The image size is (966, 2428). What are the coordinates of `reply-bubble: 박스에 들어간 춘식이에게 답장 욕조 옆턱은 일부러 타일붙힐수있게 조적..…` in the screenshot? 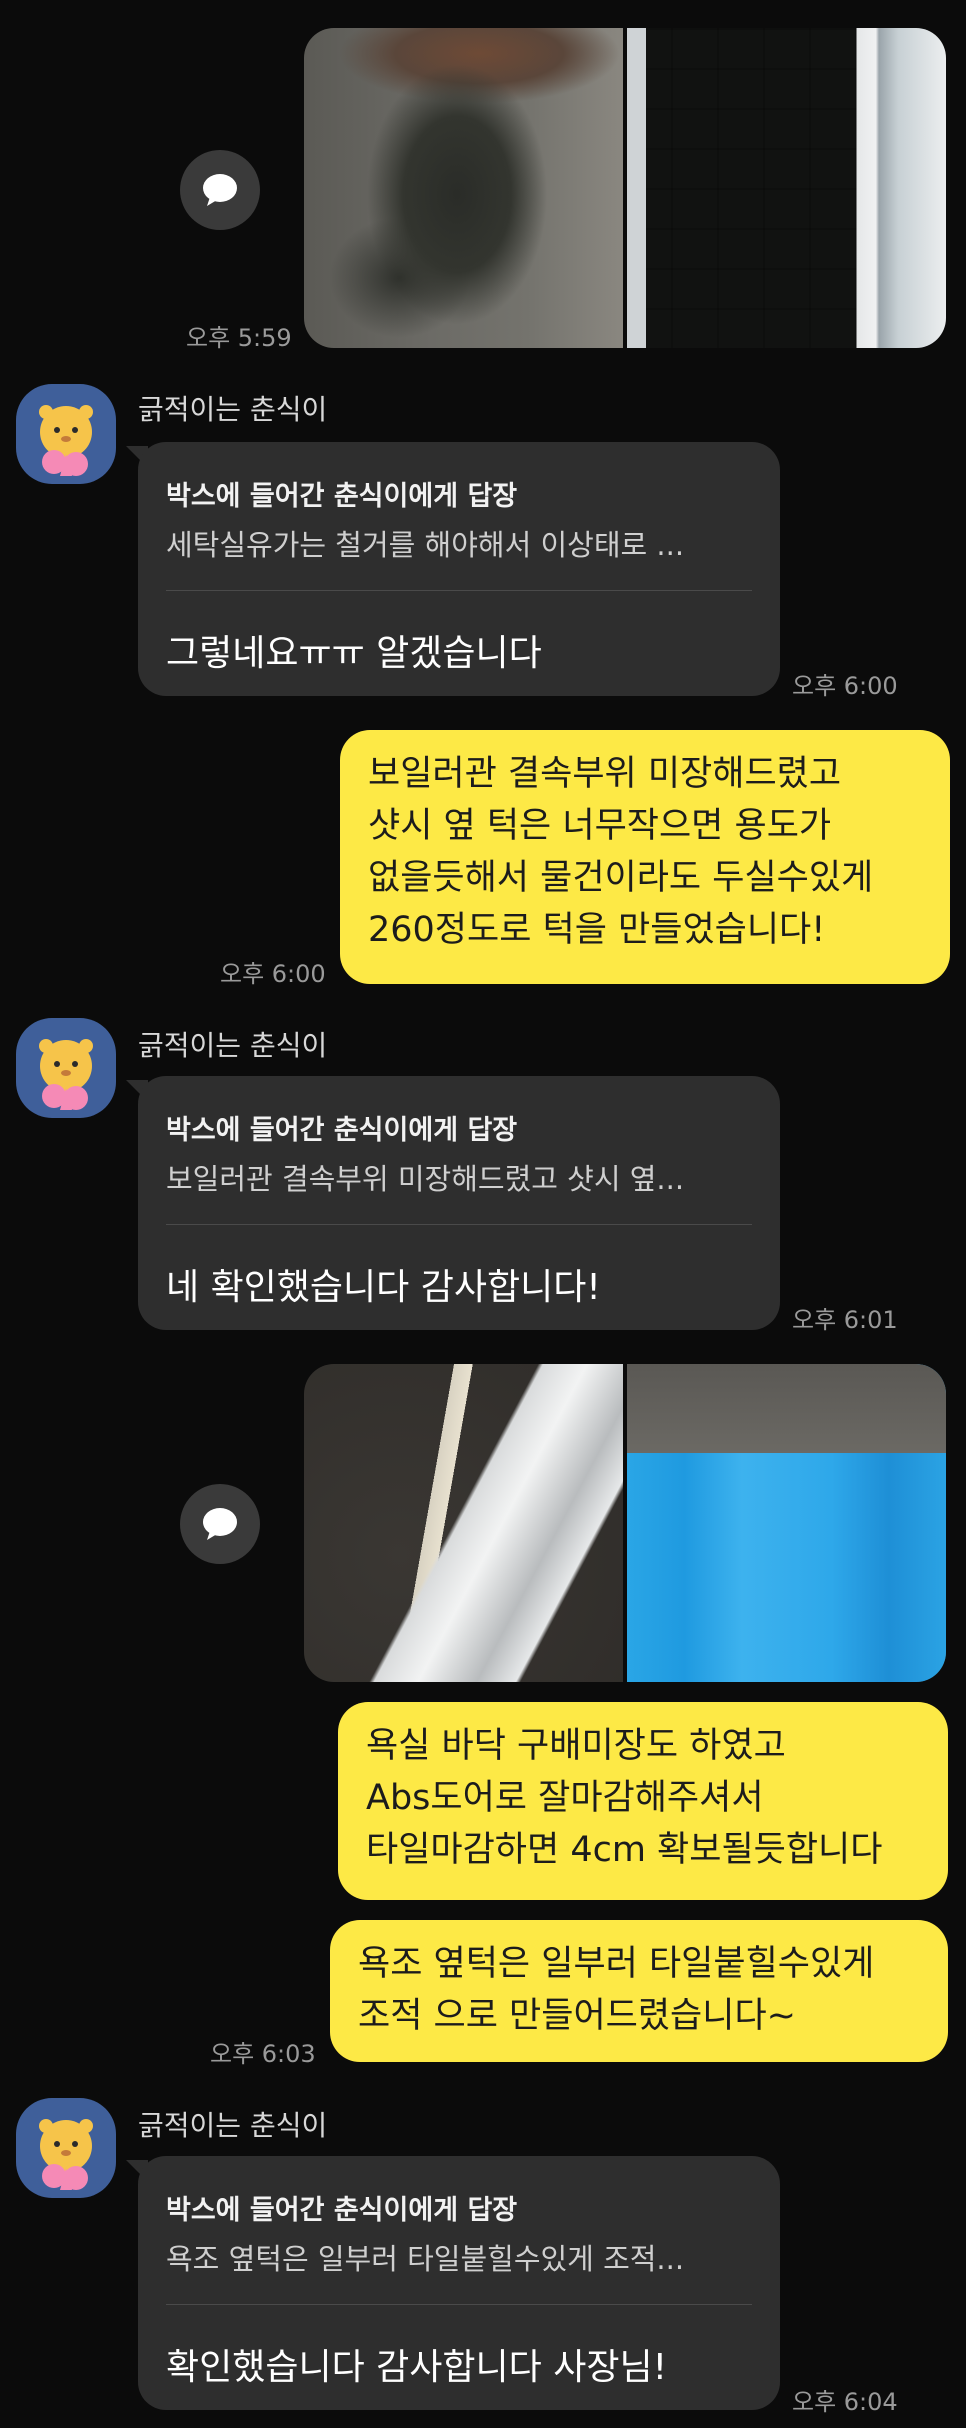 It's located at (459, 2283).